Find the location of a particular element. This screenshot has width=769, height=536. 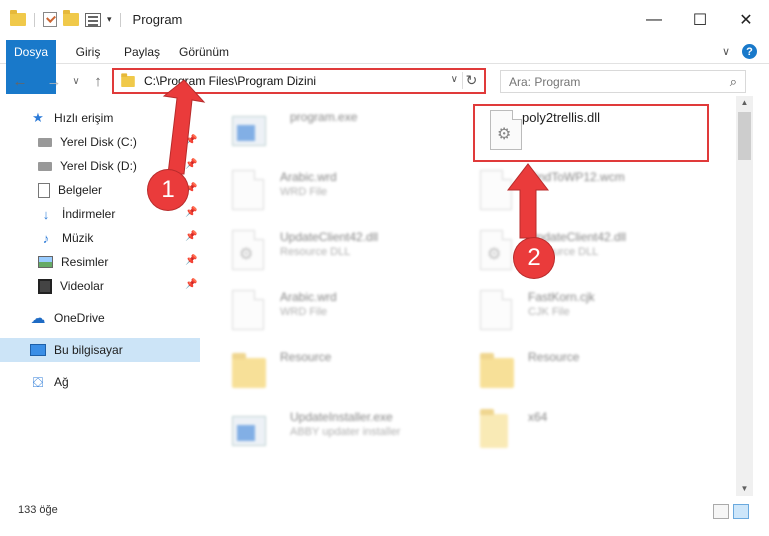

sidebar-item-onedrive: ☁ OneDrive is located at coordinates (67, 318).